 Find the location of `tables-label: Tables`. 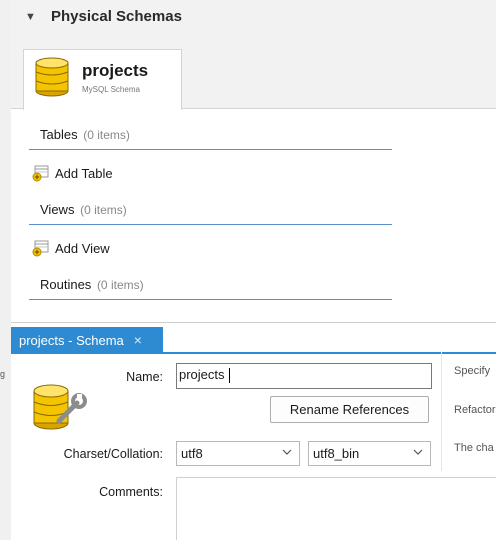

tables-label: Tables is located at coordinates (59, 134).